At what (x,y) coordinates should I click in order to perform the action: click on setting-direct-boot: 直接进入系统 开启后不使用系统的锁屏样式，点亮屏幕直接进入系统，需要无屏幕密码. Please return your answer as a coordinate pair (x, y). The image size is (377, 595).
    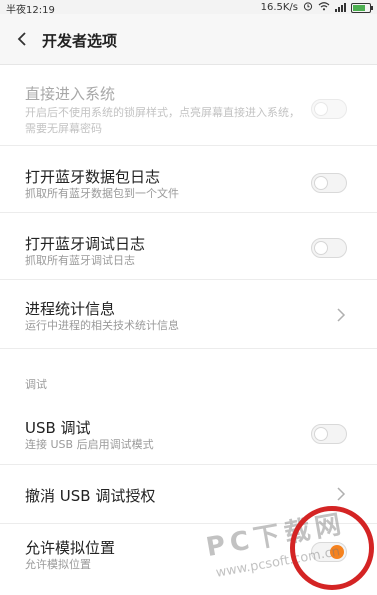
    Looking at the image, I should click on (188, 105).